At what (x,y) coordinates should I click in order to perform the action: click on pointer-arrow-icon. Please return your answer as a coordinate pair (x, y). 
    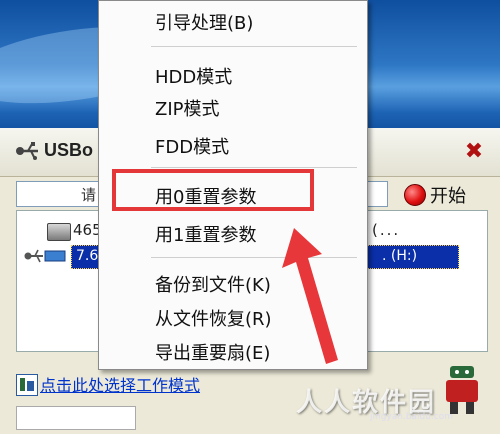
    Looking at the image, I should click on (310, 296).